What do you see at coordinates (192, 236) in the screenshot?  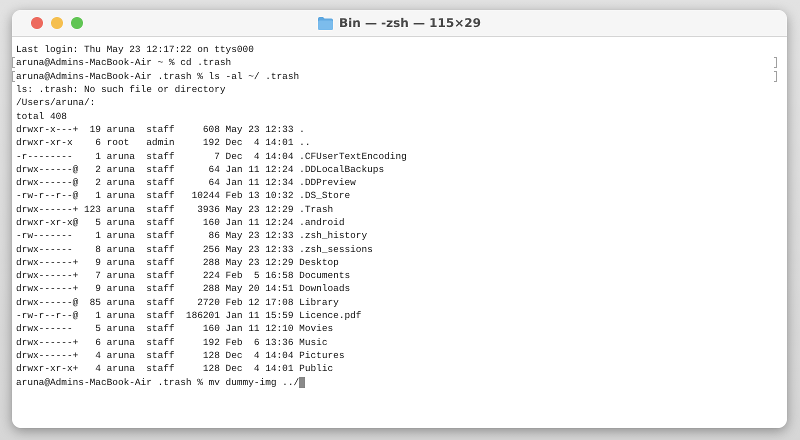 I see `terminal-line: -rw------- 1 aruna staff 86 May 23 12:33 .zsh_history` at bounding box center [192, 236].